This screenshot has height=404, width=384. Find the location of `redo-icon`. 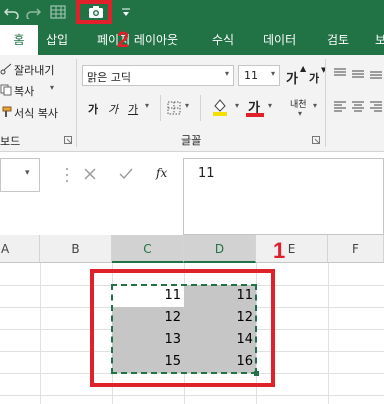

redo-icon is located at coordinates (33, 12).